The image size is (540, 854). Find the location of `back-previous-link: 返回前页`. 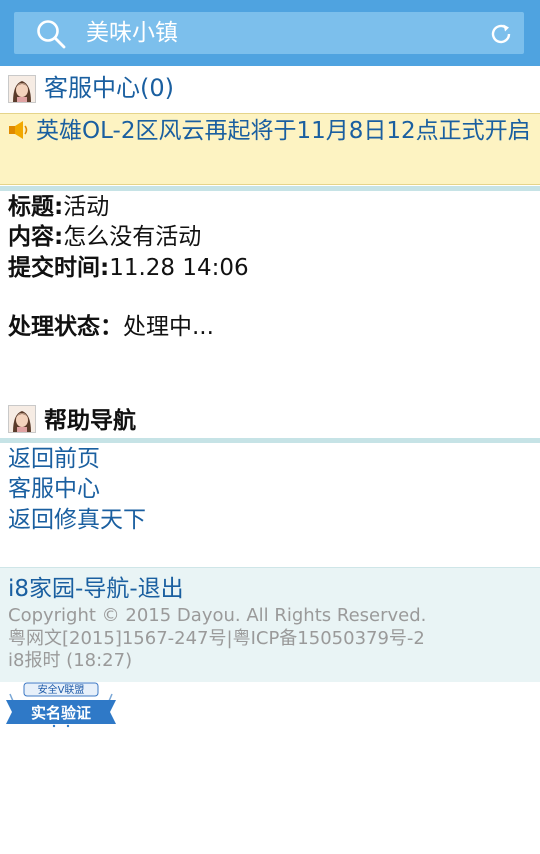

back-previous-link: 返回前页 is located at coordinates (54, 459).